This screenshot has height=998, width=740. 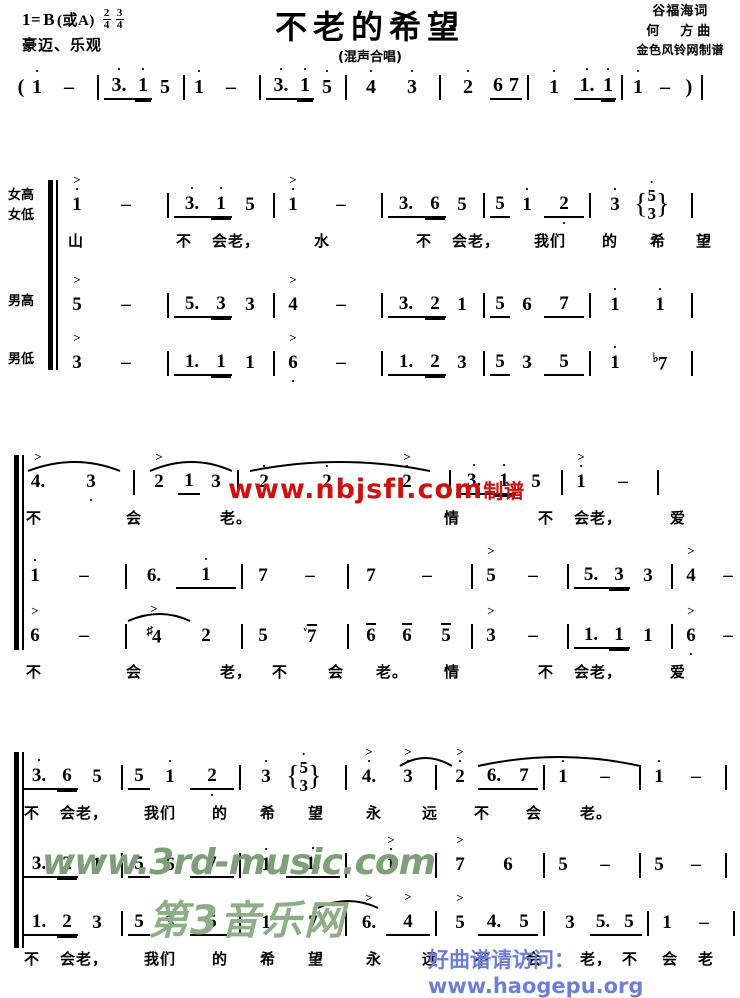 What do you see at coordinates (680, 11) in the screenshot?
I see `credit-lyricist: 谷福海词` at bounding box center [680, 11].